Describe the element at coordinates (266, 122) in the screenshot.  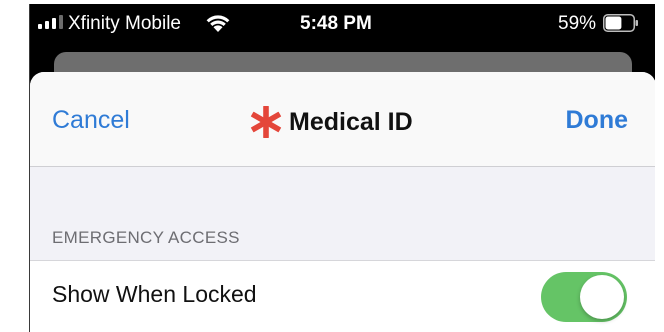
I see `asterisk-icon` at that location.